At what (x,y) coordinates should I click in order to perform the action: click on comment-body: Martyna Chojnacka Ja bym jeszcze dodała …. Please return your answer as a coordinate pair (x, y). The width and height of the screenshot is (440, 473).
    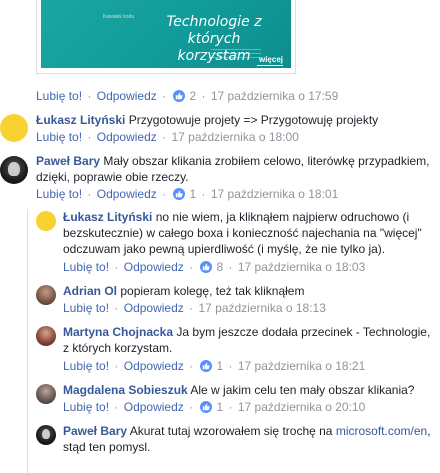
    Looking at the image, I should click on (251, 340).